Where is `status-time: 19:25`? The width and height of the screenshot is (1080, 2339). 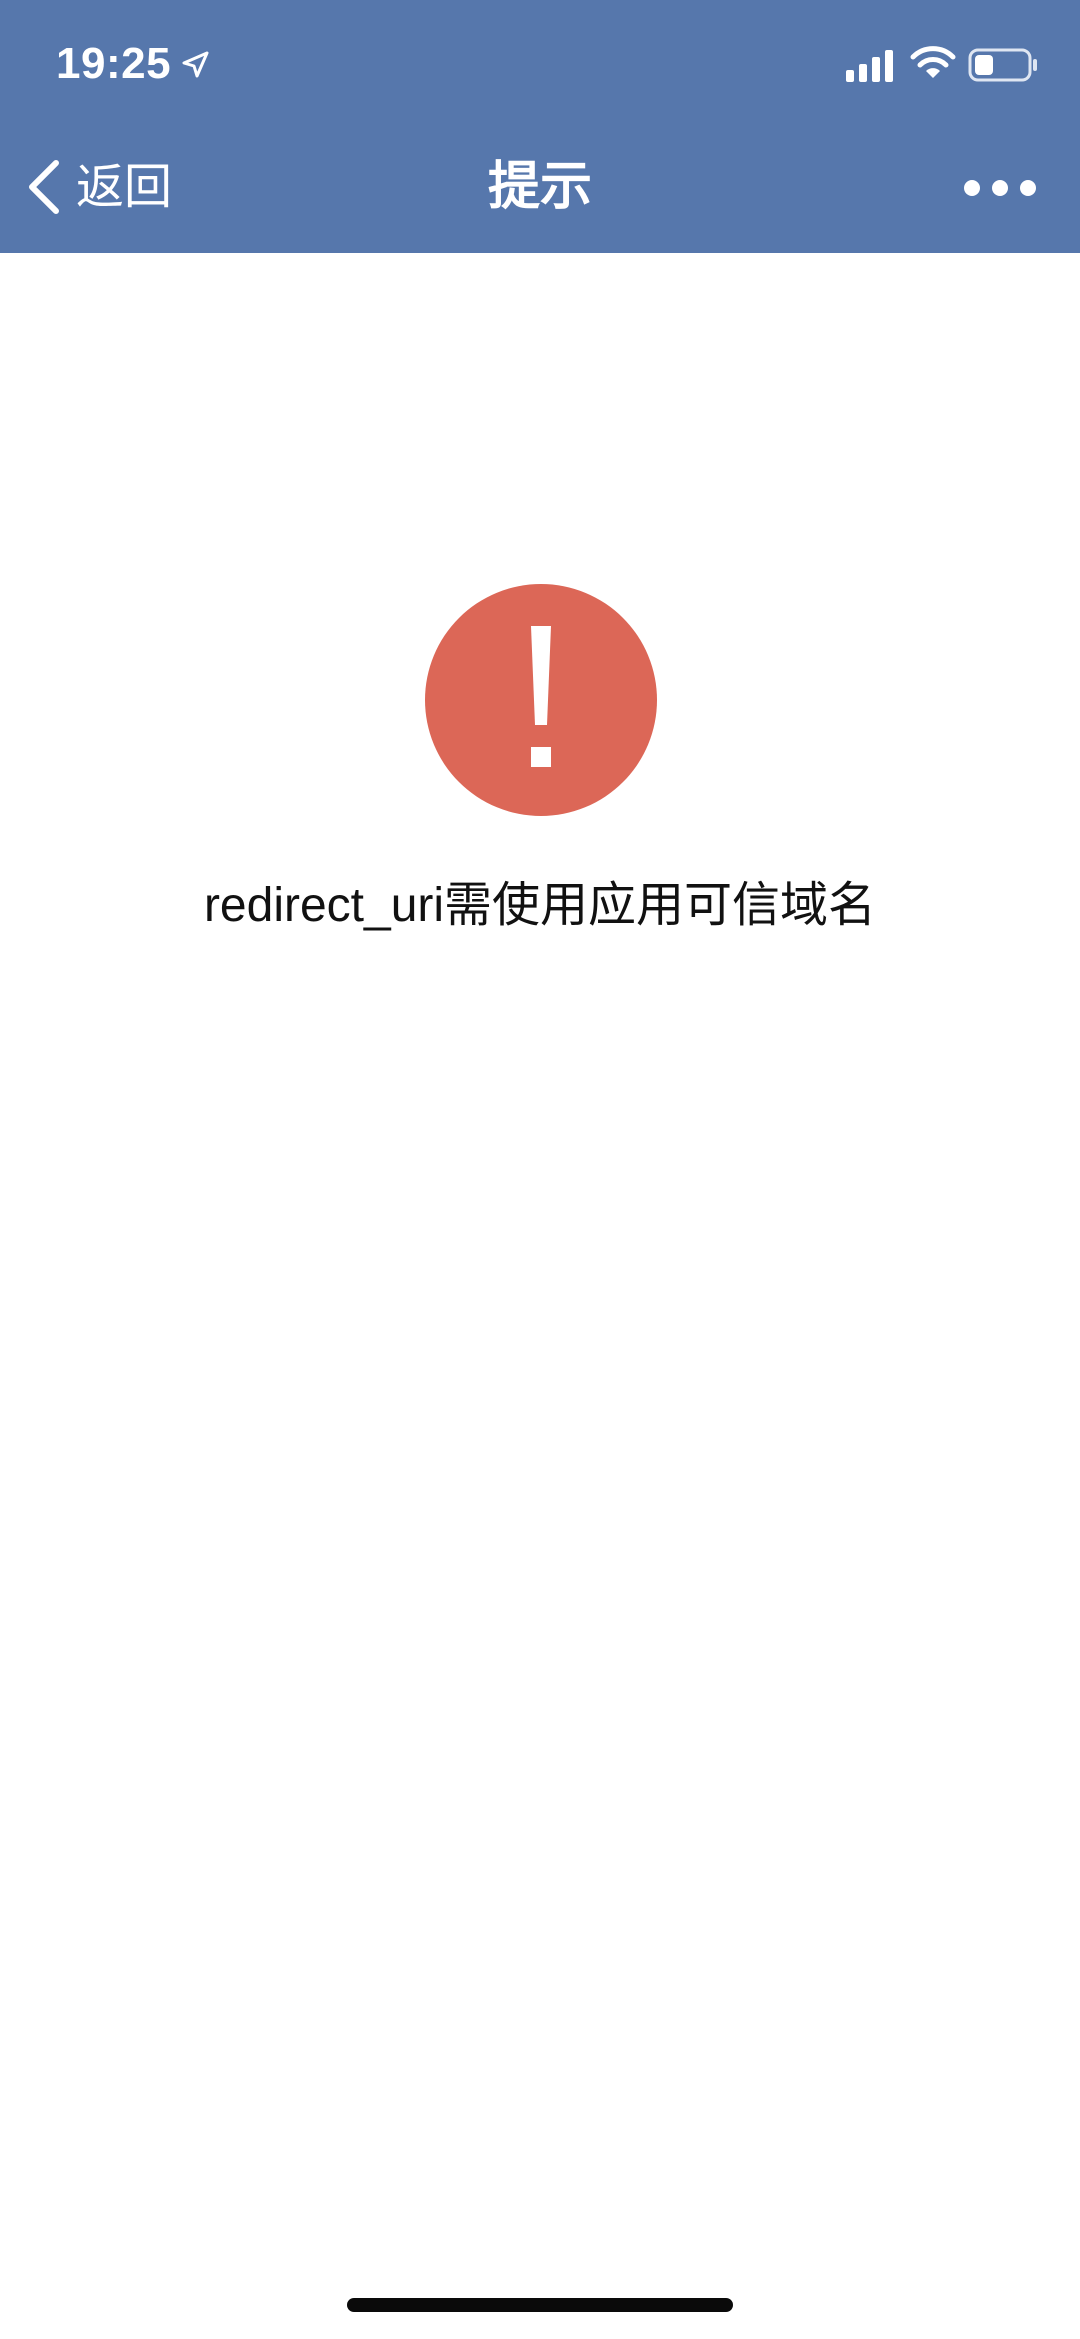 status-time: 19:25 is located at coordinates (114, 63).